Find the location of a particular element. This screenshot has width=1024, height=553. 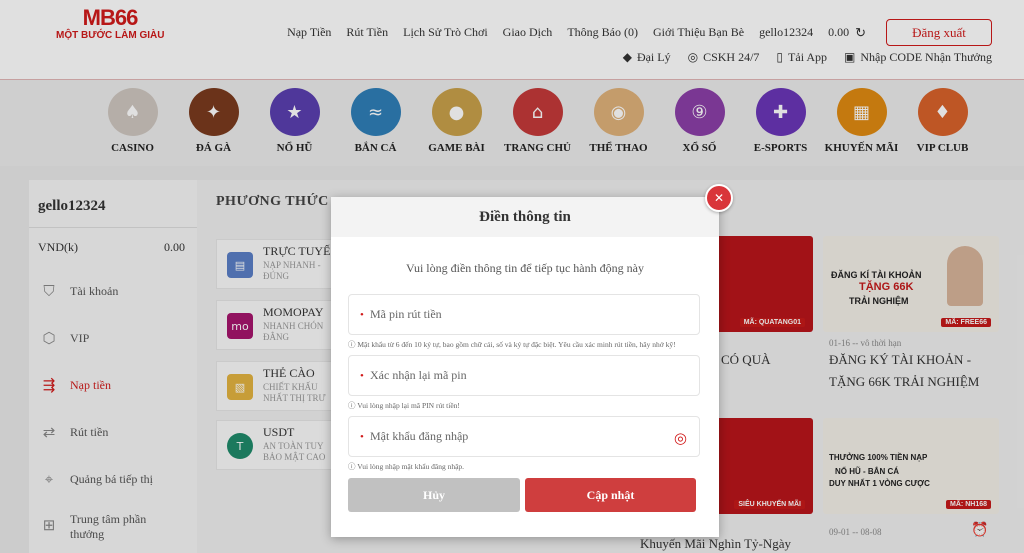

confirm-pin-input is located at coordinates (524, 375).